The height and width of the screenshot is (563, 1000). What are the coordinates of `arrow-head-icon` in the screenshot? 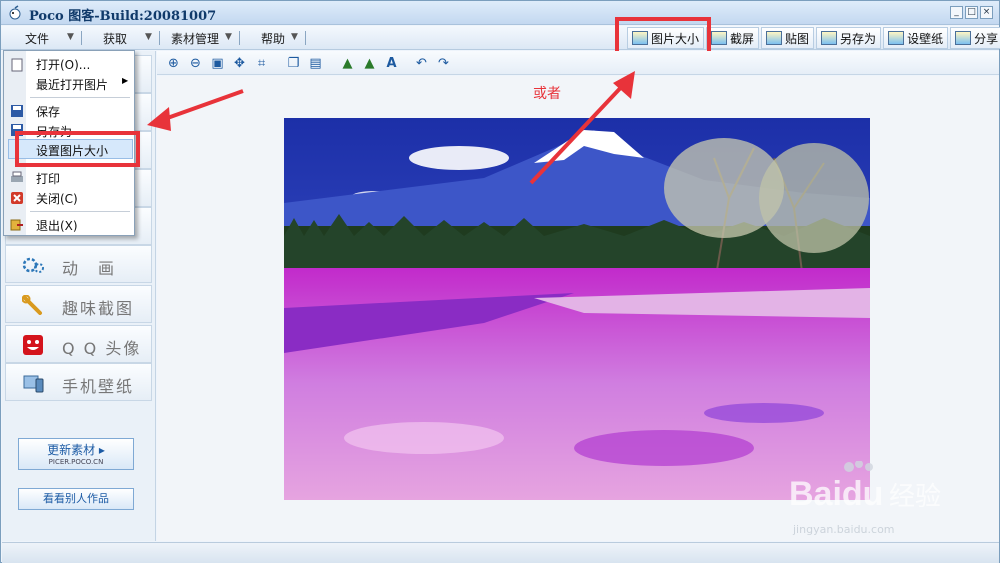 It's located at (159, 119).